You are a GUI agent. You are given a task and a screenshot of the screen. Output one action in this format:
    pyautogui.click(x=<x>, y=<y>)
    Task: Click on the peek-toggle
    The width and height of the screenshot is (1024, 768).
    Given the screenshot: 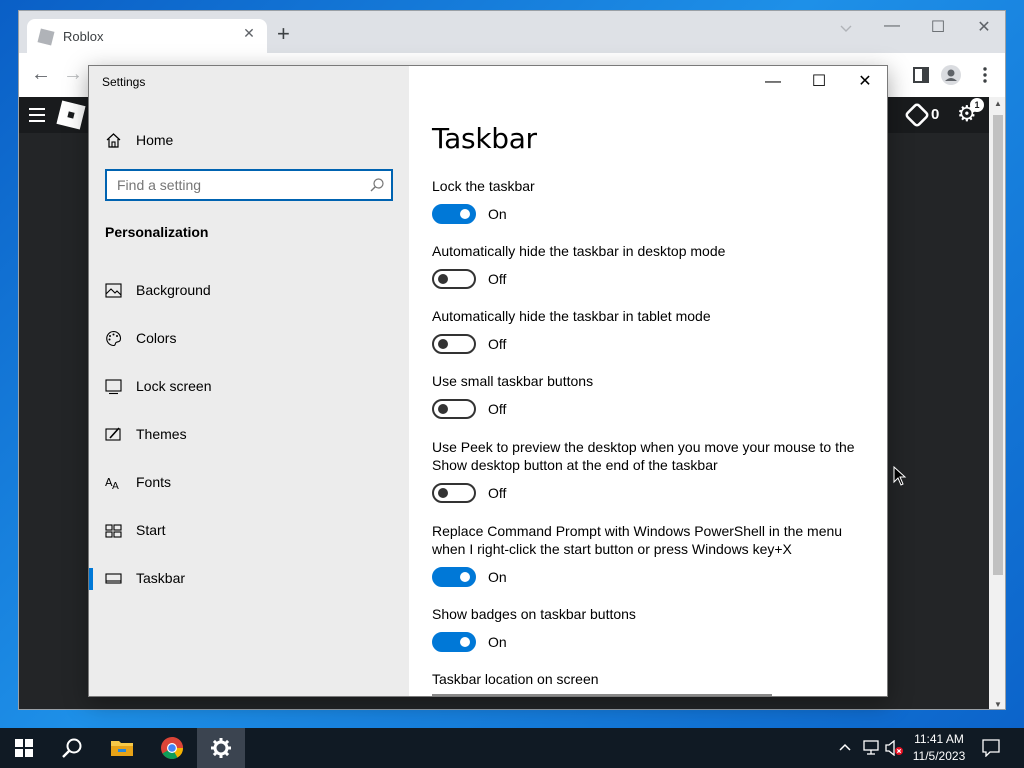 What is the action you would take?
    pyautogui.click(x=454, y=493)
    